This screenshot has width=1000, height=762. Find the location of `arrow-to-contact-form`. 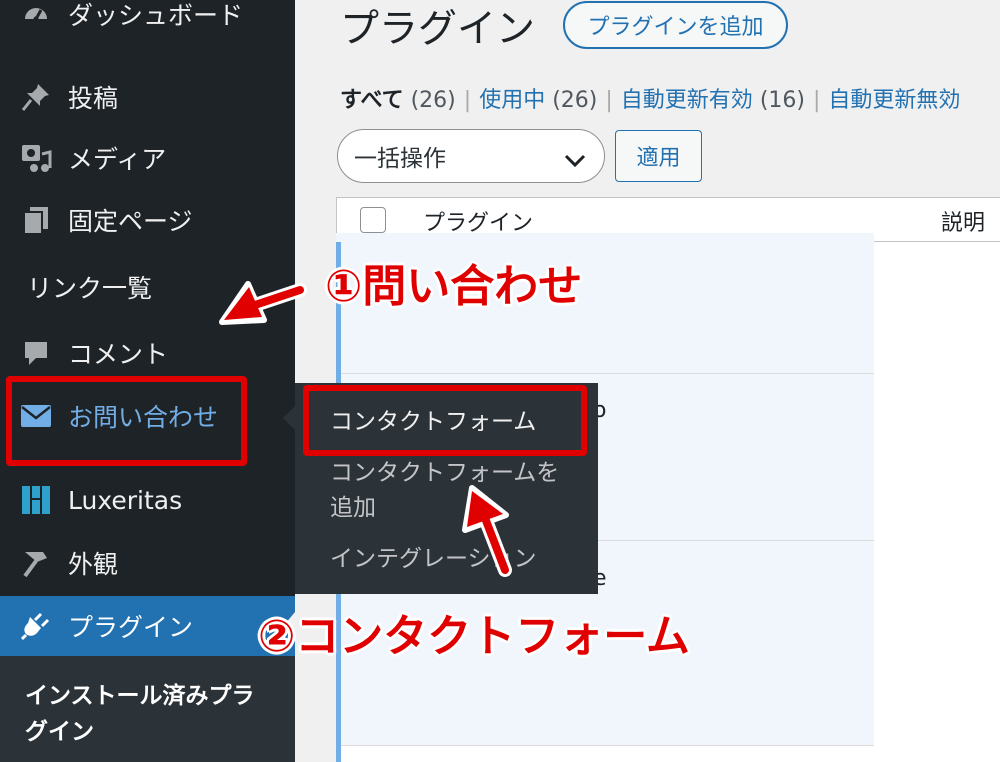

arrow-to-contact-form is located at coordinates (487, 531).